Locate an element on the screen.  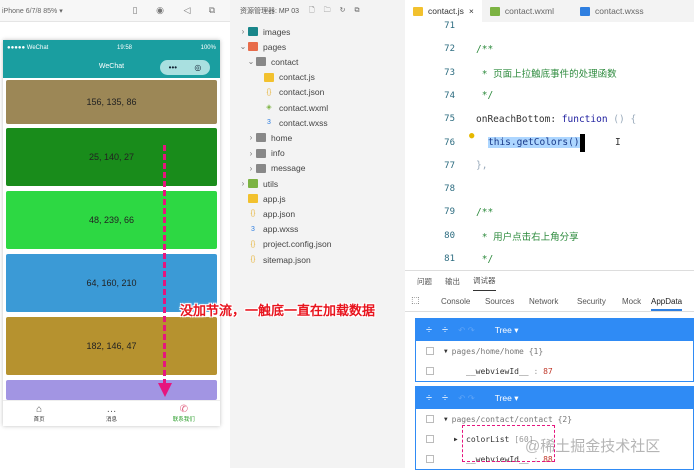
tree-item: 3 contact.wxss is located at coordinates (317, 122).